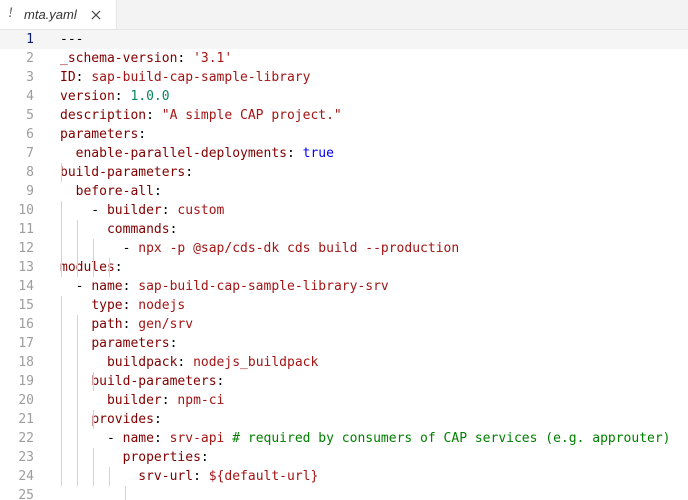 Image resolution: width=688 pixels, height=500 pixels. What do you see at coordinates (150, 96) in the screenshot?
I see `code-token: 1.0.0` at bounding box center [150, 96].